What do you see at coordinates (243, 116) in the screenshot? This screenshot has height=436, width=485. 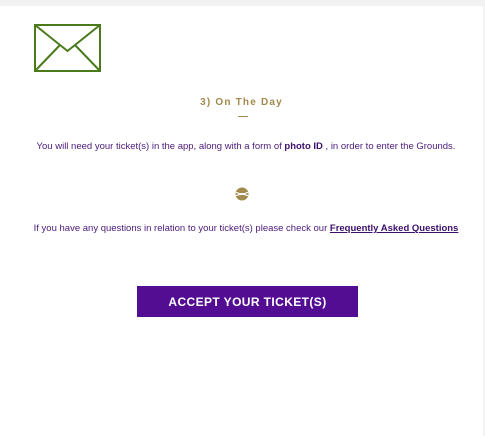 I see `title-underline` at bounding box center [243, 116].